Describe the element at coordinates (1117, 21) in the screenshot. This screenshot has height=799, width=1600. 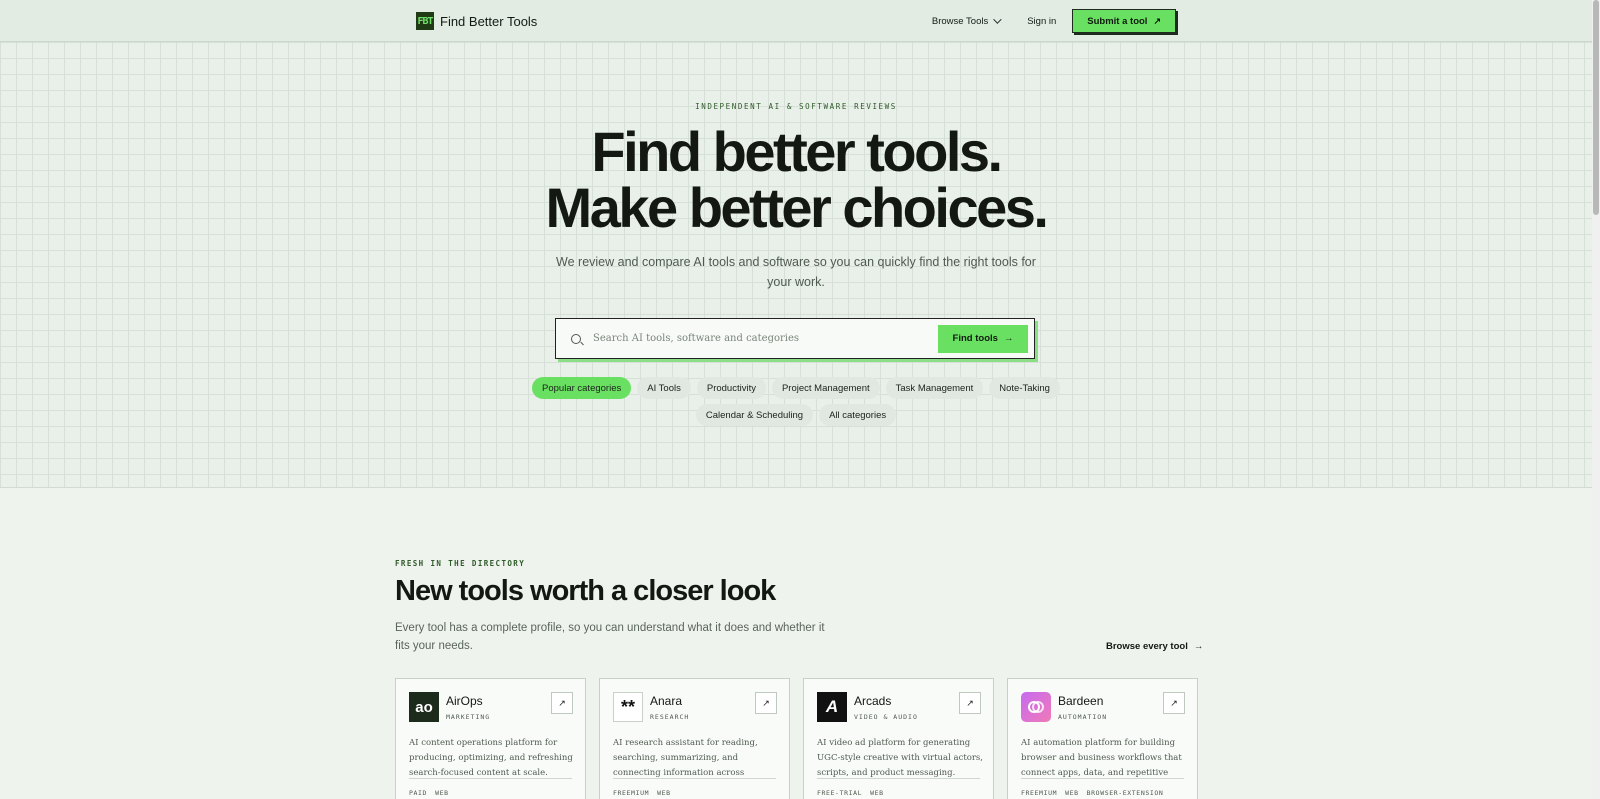
I see `submit-tool-label: Submit a tool` at that location.